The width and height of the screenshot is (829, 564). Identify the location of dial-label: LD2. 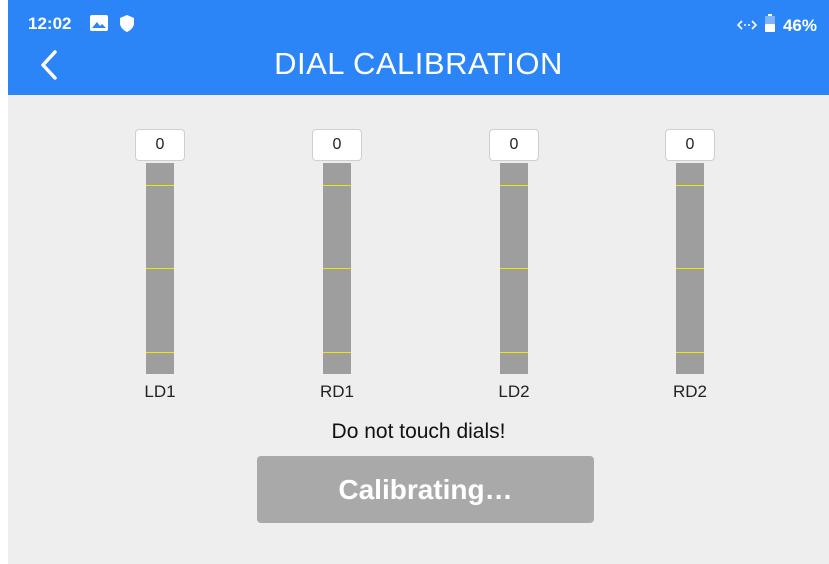
(514, 391).